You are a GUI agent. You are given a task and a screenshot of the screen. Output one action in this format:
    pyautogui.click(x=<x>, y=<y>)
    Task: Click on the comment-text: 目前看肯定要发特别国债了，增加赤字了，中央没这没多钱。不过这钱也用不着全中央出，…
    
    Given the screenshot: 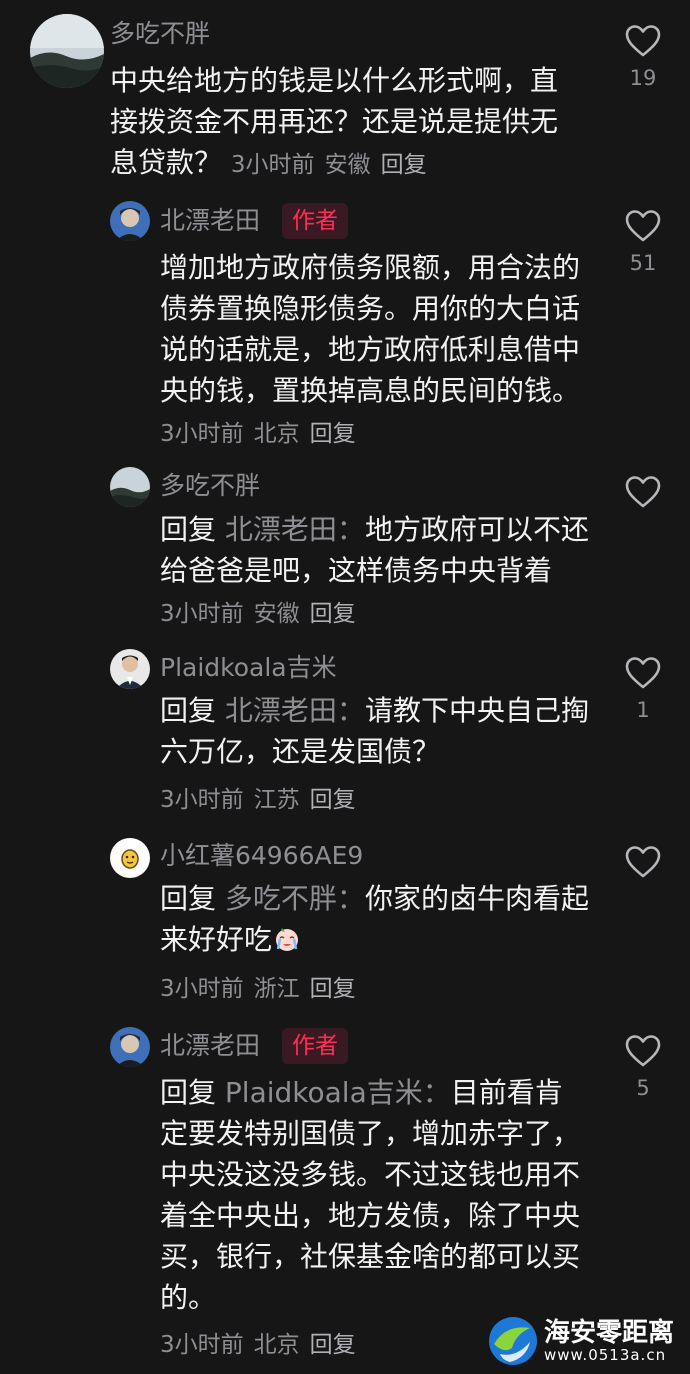 What is the action you would take?
    pyautogui.click(x=370, y=1195)
    